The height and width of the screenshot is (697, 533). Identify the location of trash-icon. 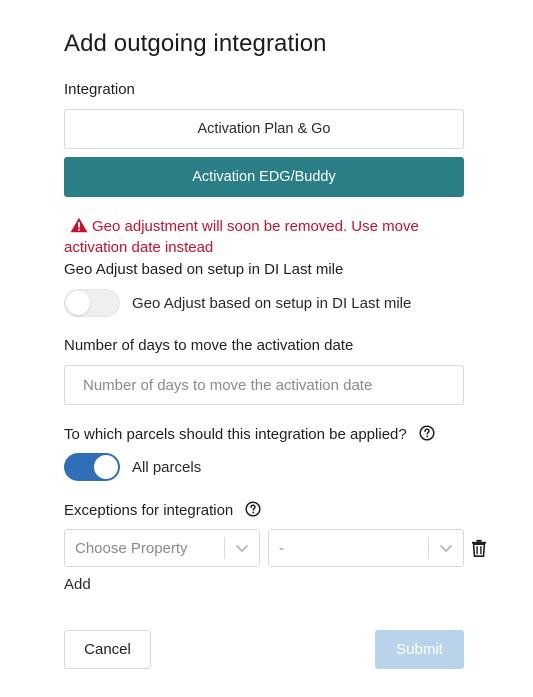
(479, 548).